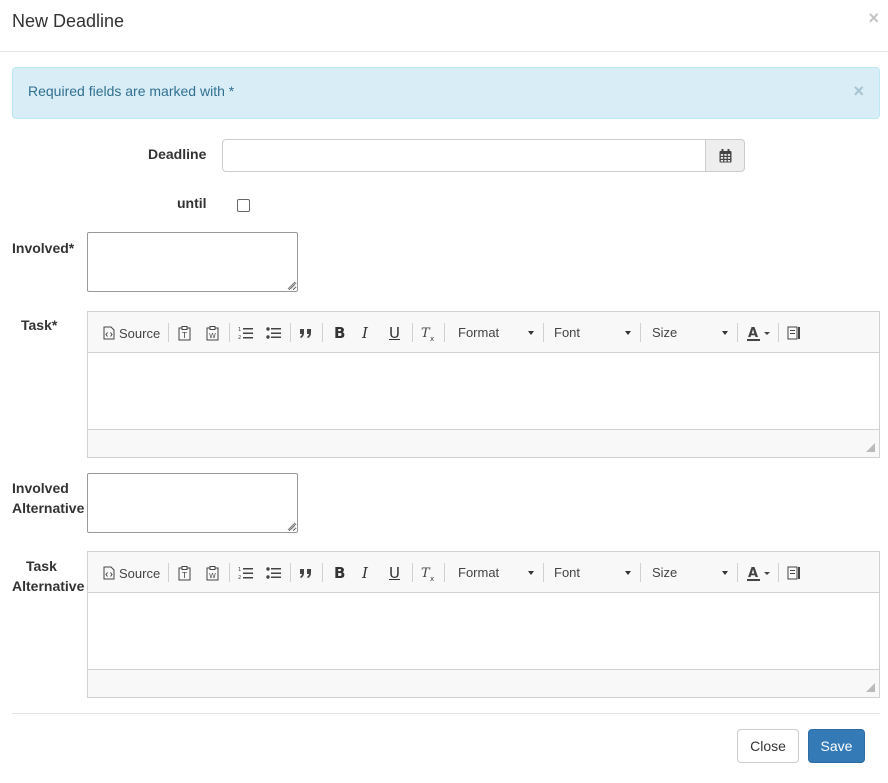 This screenshot has height=783, width=888. Describe the element at coordinates (68, 21) in the screenshot. I see `modal-title: New Deadline` at that location.